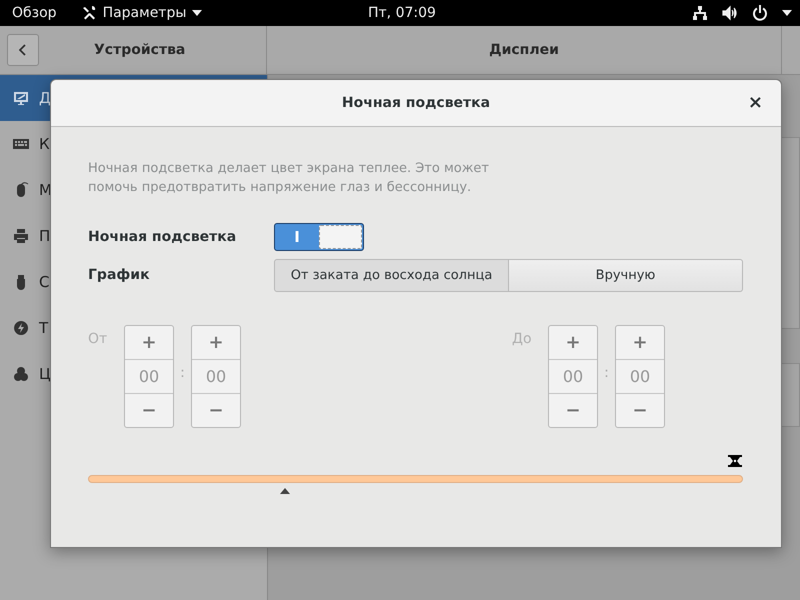 This screenshot has height=600, width=800. Describe the element at coordinates (289, 178) in the screenshot. I see `description: Ночная подсветка делает цвет экрана теплее. Это может помочь предотвратить напряжение глаз и бессонницу.` at that location.